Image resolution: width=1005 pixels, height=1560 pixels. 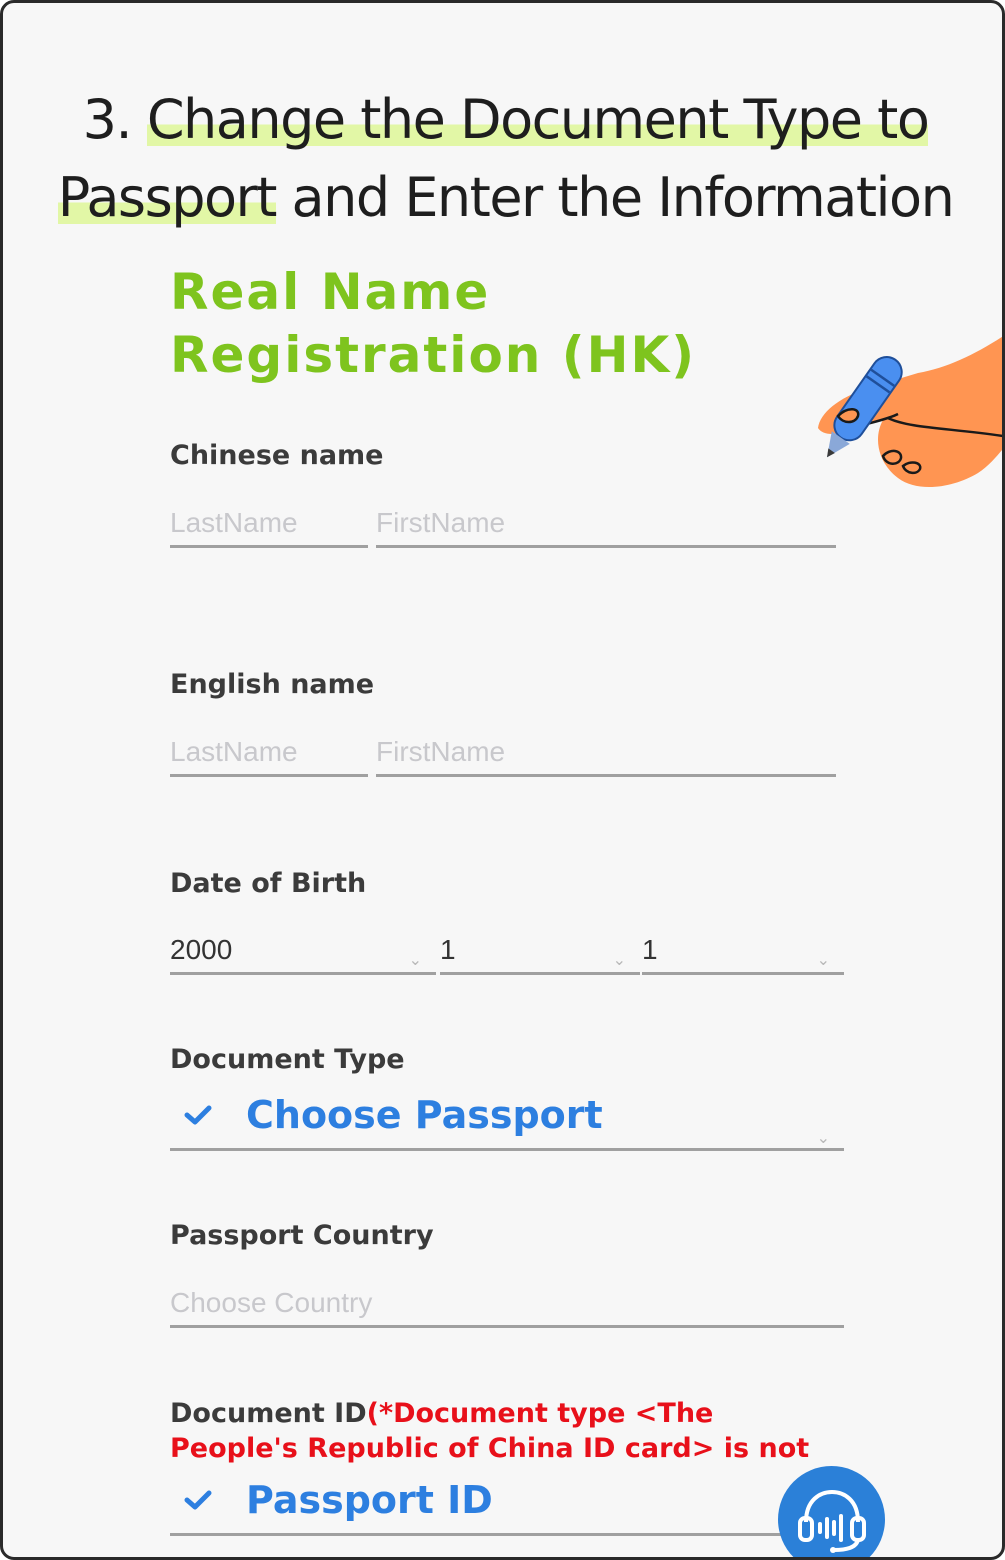 What do you see at coordinates (540, 951) in the screenshot?
I see `birth-month-select: 1 ⌄` at bounding box center [540, 951].